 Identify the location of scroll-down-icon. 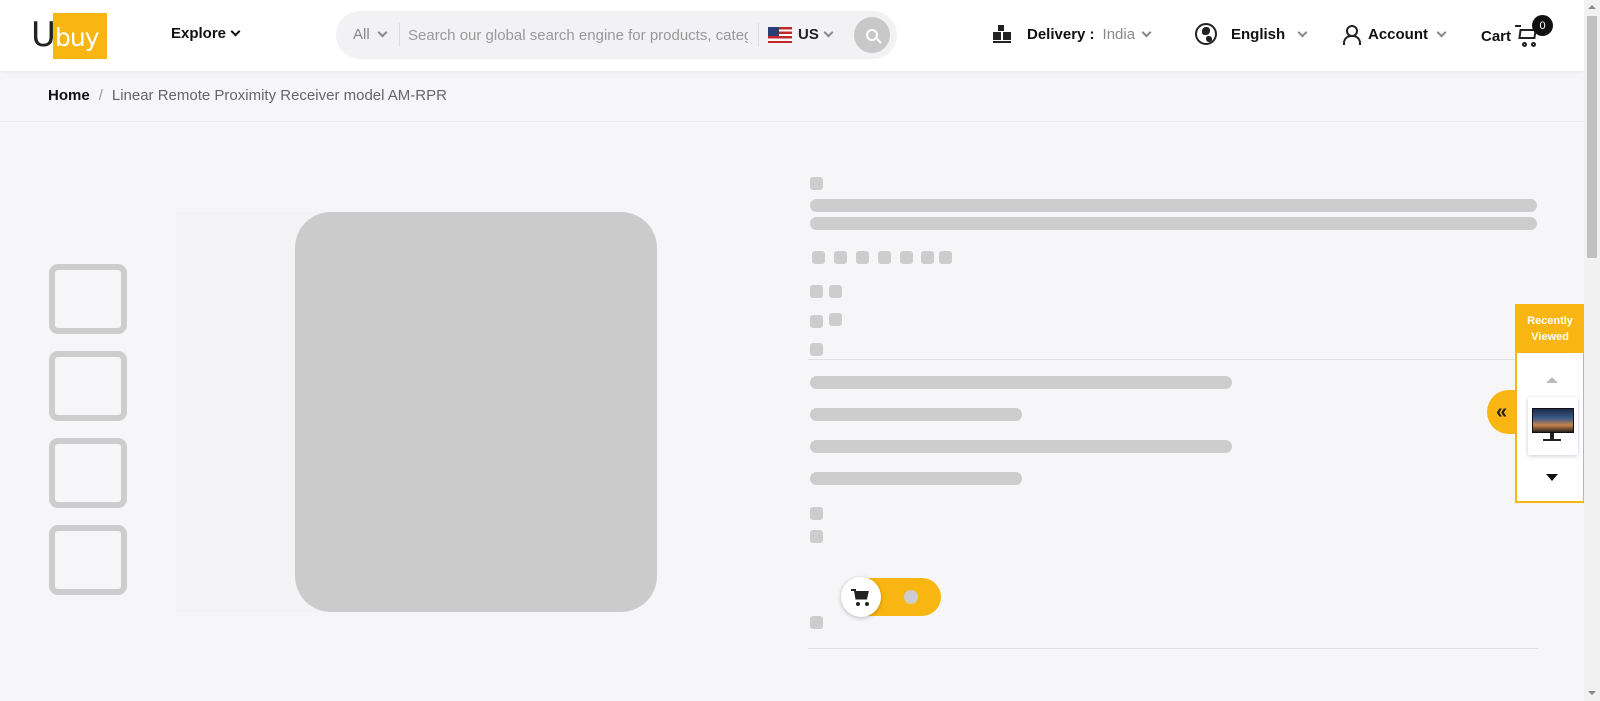
(1552, 477).